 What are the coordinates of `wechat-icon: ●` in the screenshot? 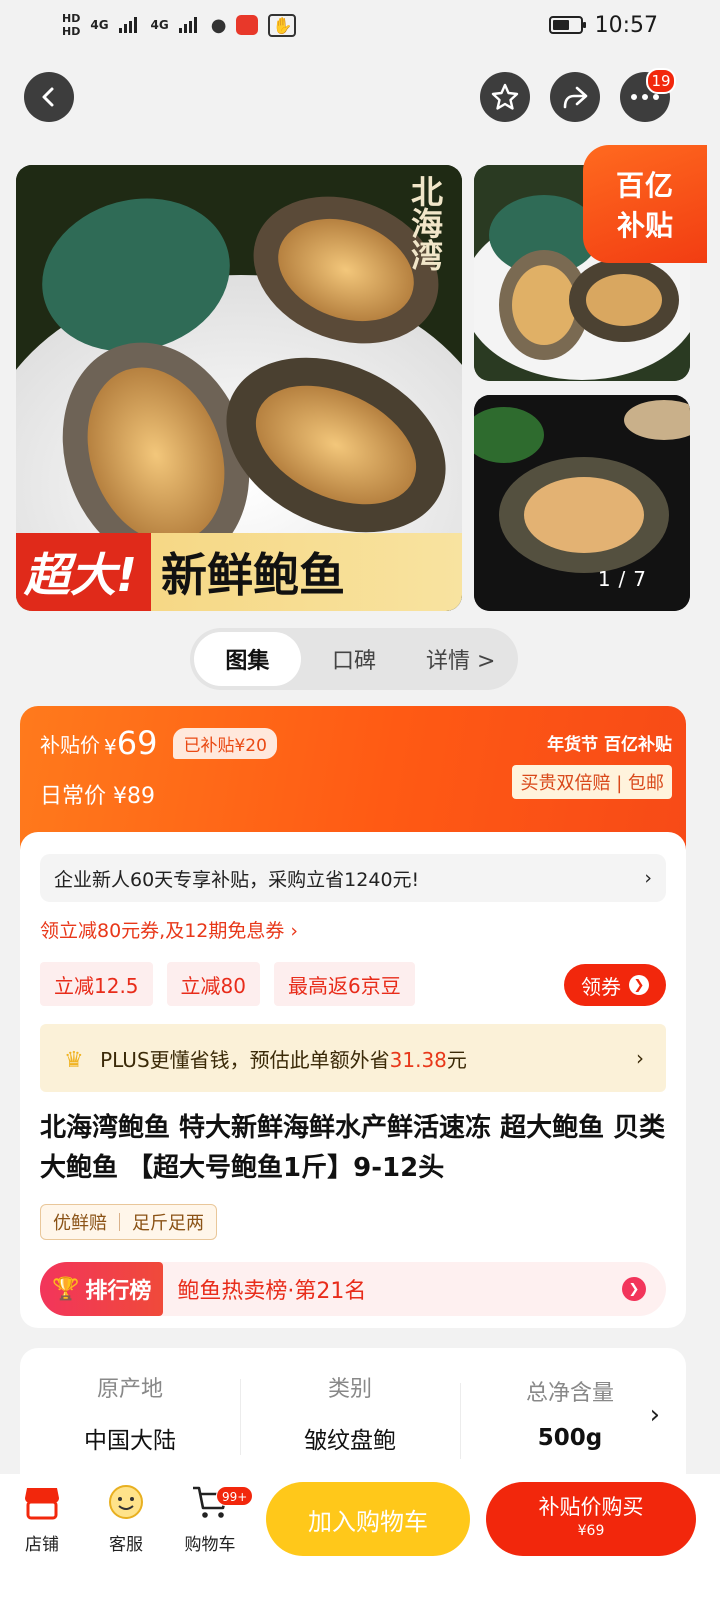 It's located at (218, 25).